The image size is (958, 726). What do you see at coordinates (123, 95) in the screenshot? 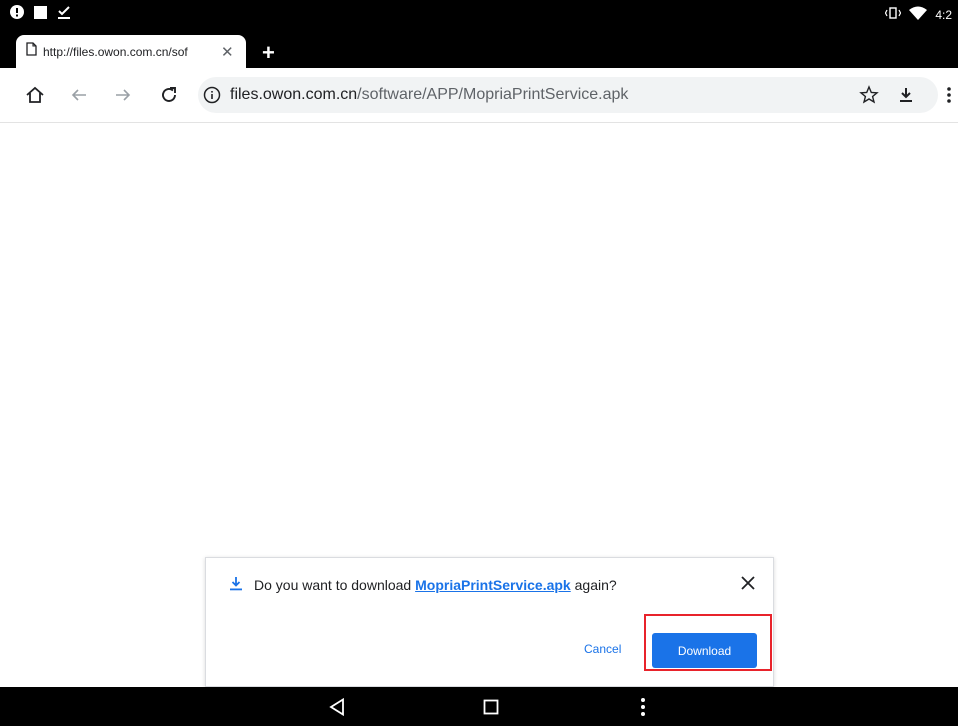
I see `forward-icon` at bounding box center [123, 95].